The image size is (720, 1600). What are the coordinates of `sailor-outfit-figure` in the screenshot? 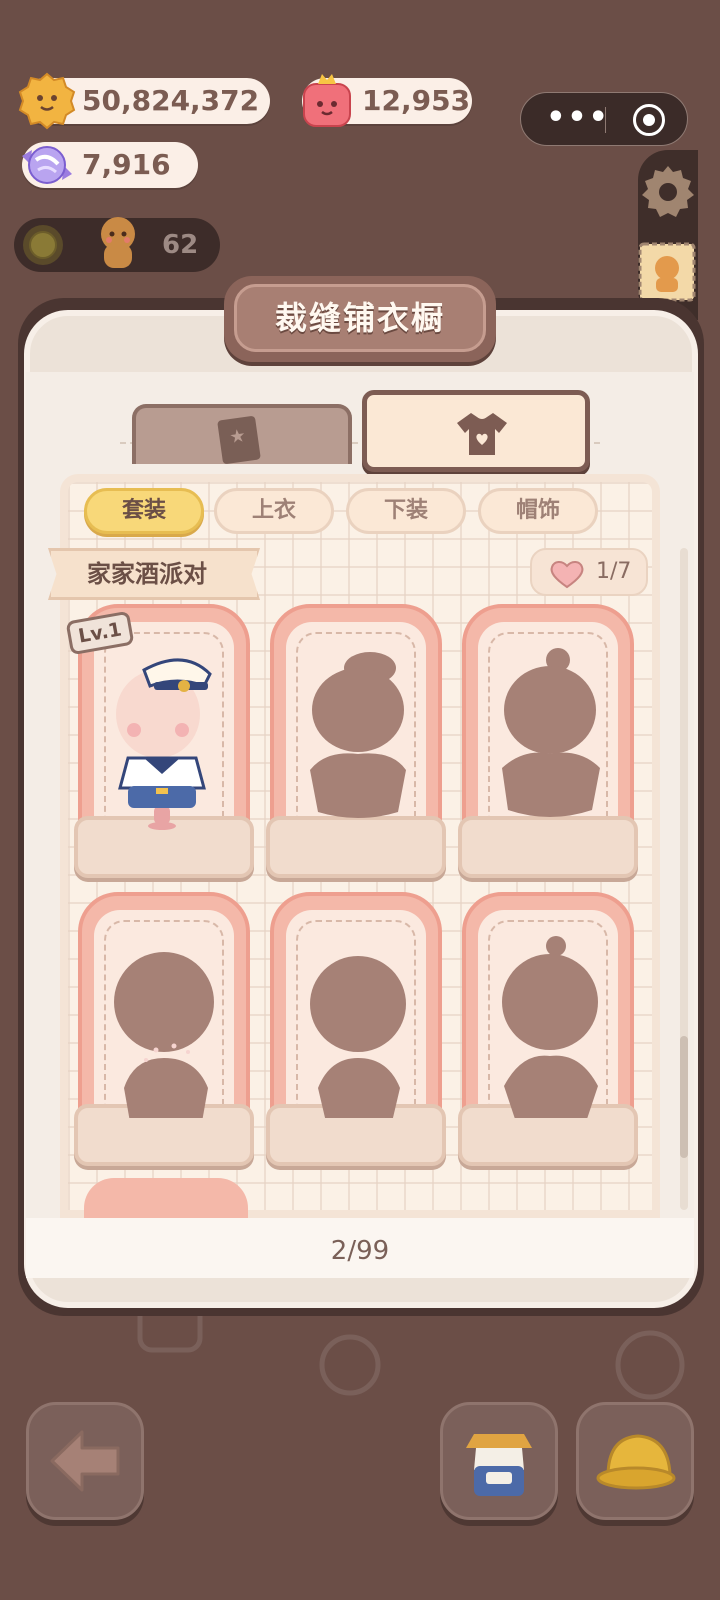 It's located at (164, 744).